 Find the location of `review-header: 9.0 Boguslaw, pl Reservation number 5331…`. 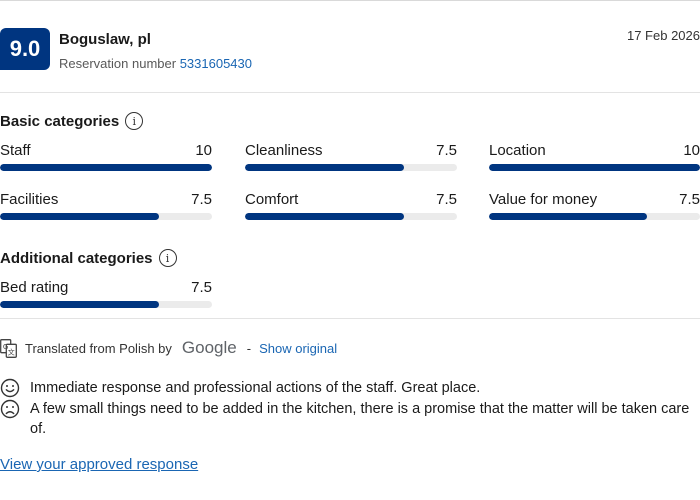

review-header: 9.0 Boguslaw, pl Reservation number 5331… is located at coordinates (350, 48).